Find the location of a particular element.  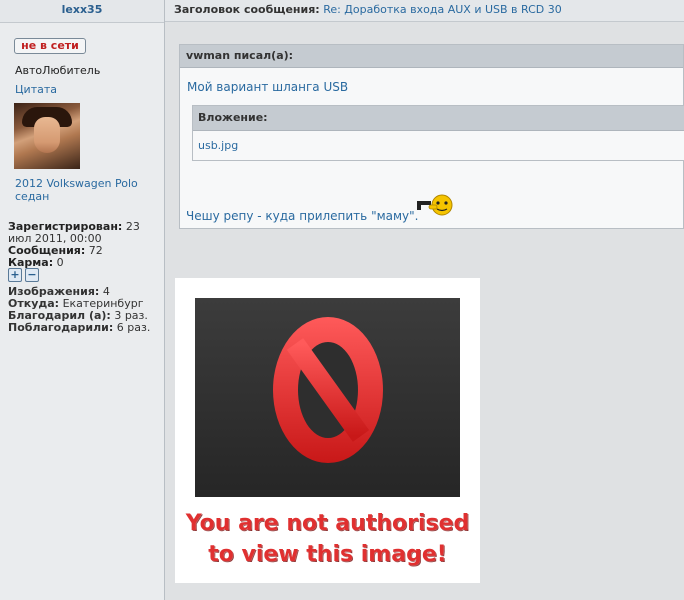

avatar is located at coordinates (47, 136).